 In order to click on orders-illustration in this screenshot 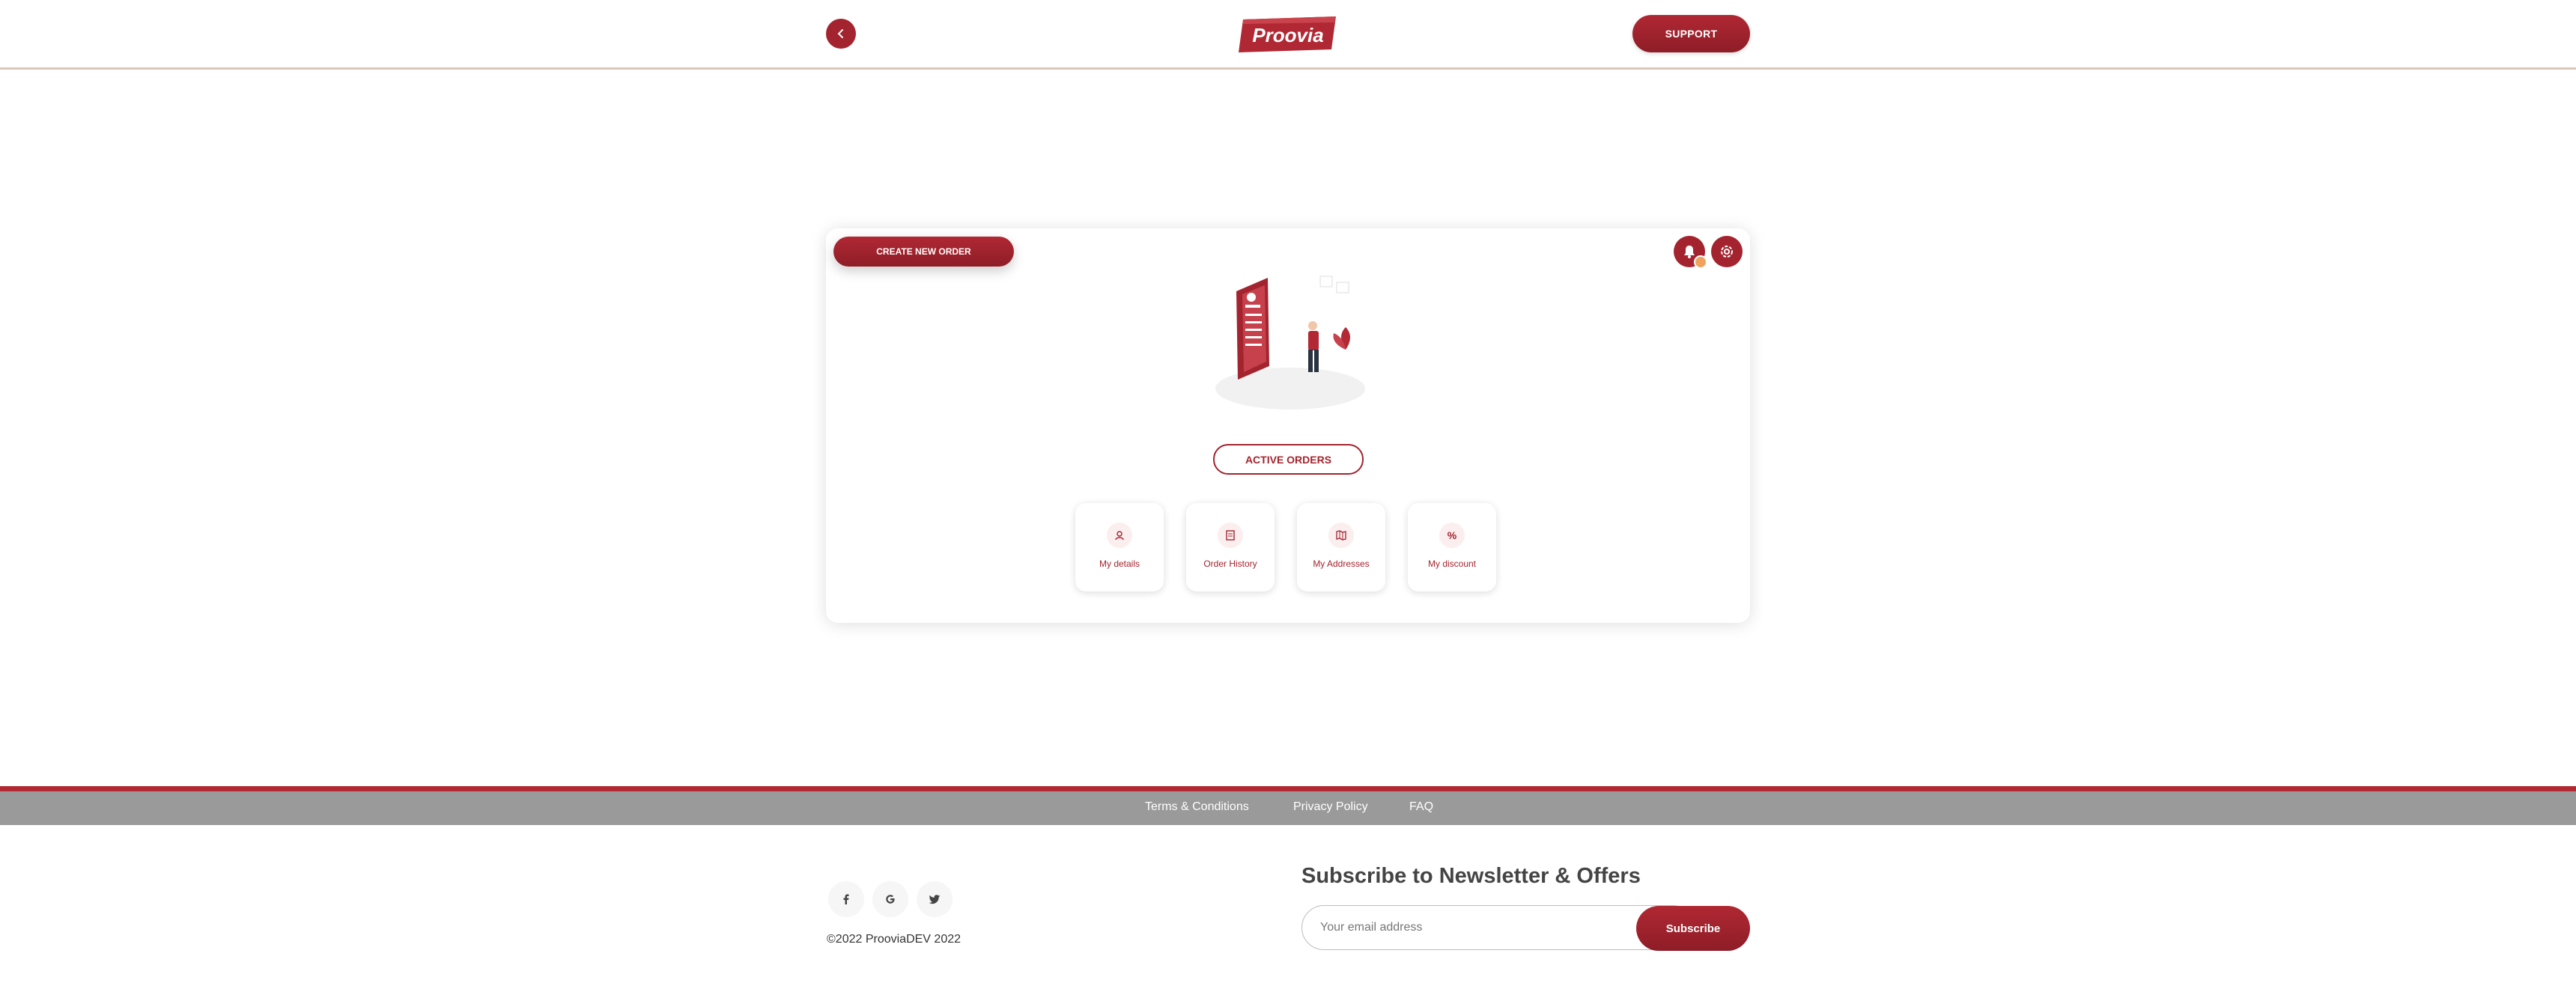, I will do `click(1290, 336)`.